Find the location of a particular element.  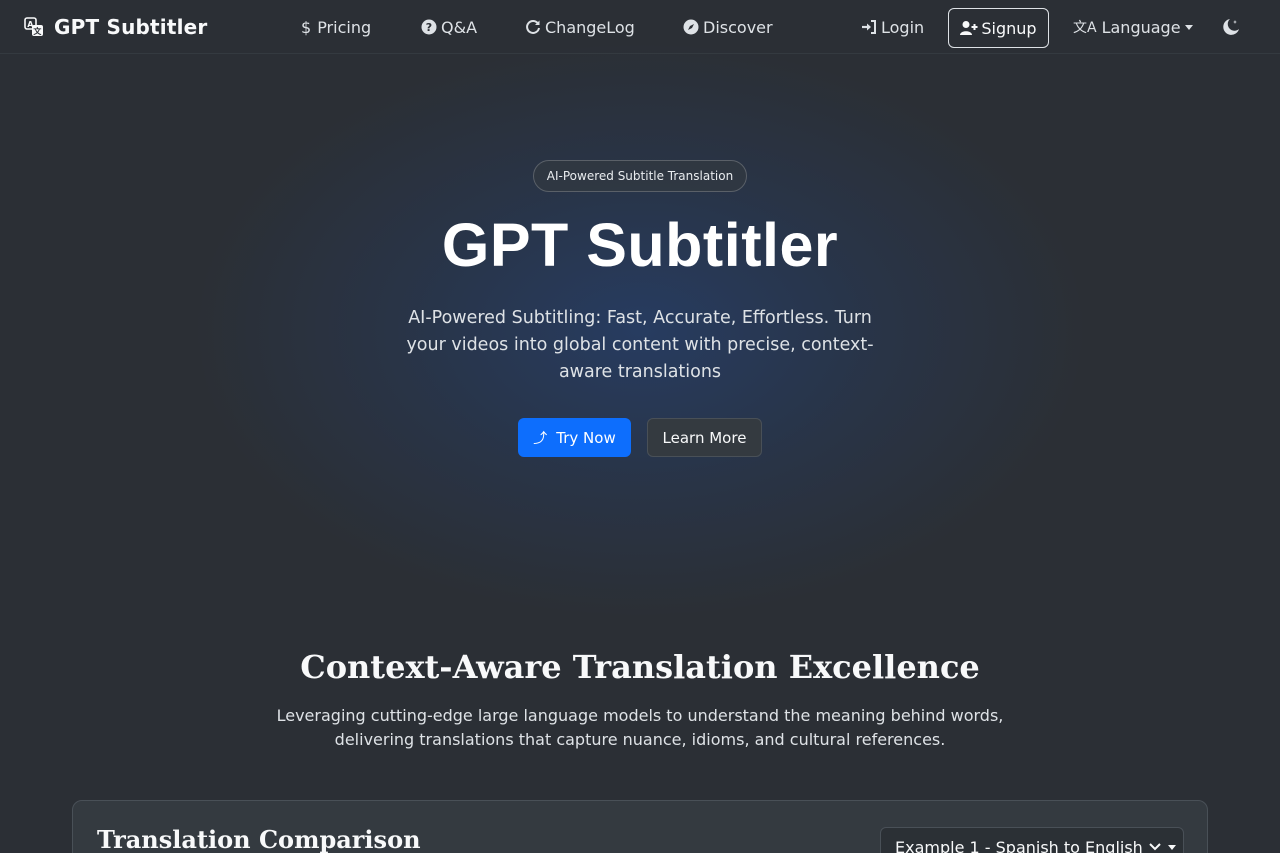

user-plus-icon is located at coordinates (969, 28).